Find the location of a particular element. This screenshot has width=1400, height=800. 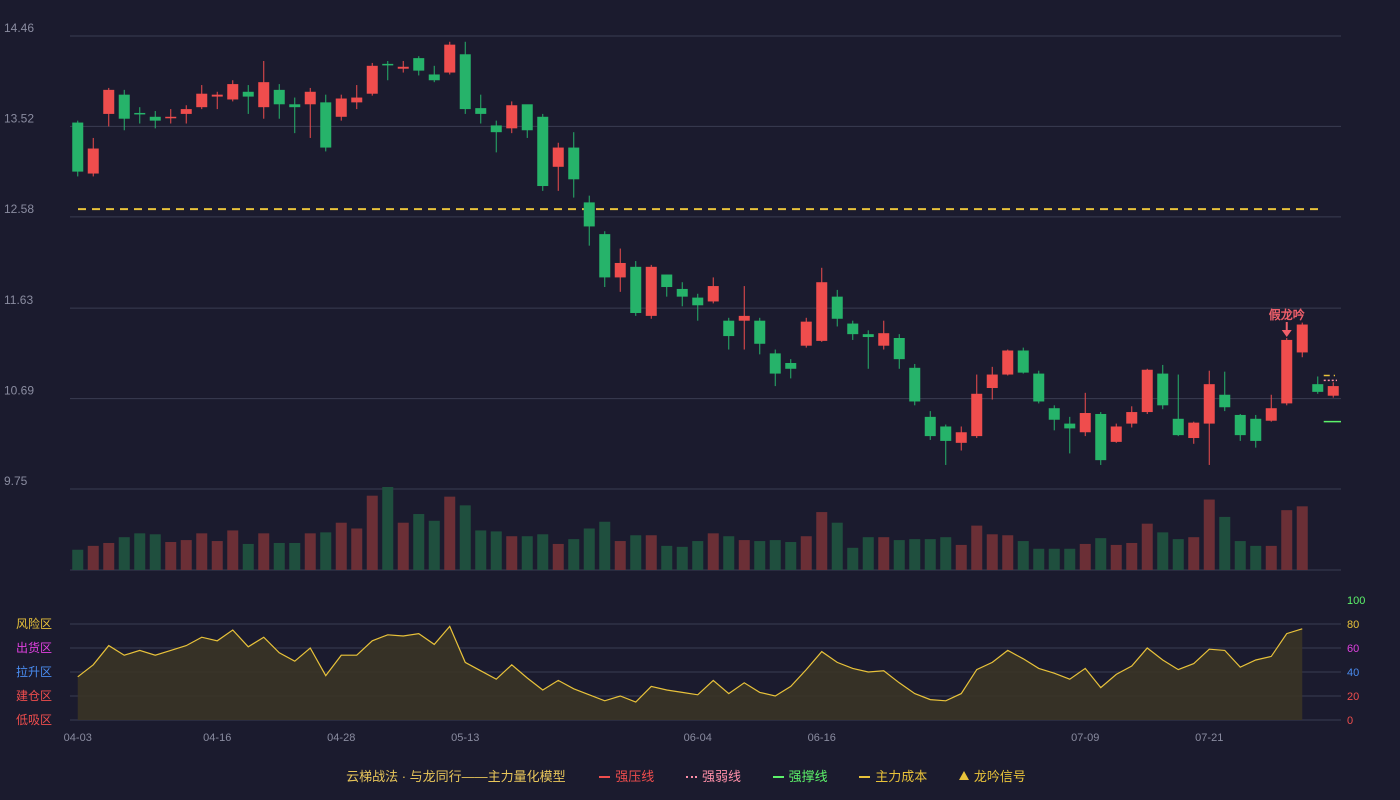

price-tick-label: 10.69 is located at coordinates (19, 391).